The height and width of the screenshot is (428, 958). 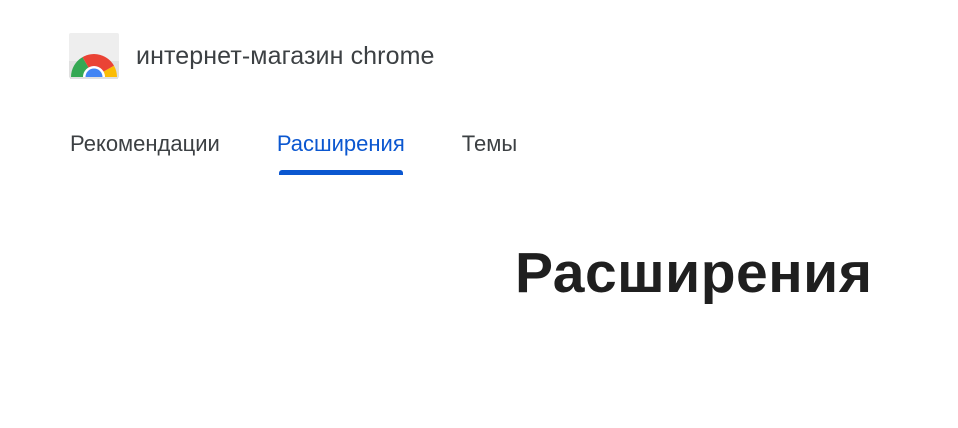 I want to click on tab-extensions: Расширения, so click(x=340, y=149).